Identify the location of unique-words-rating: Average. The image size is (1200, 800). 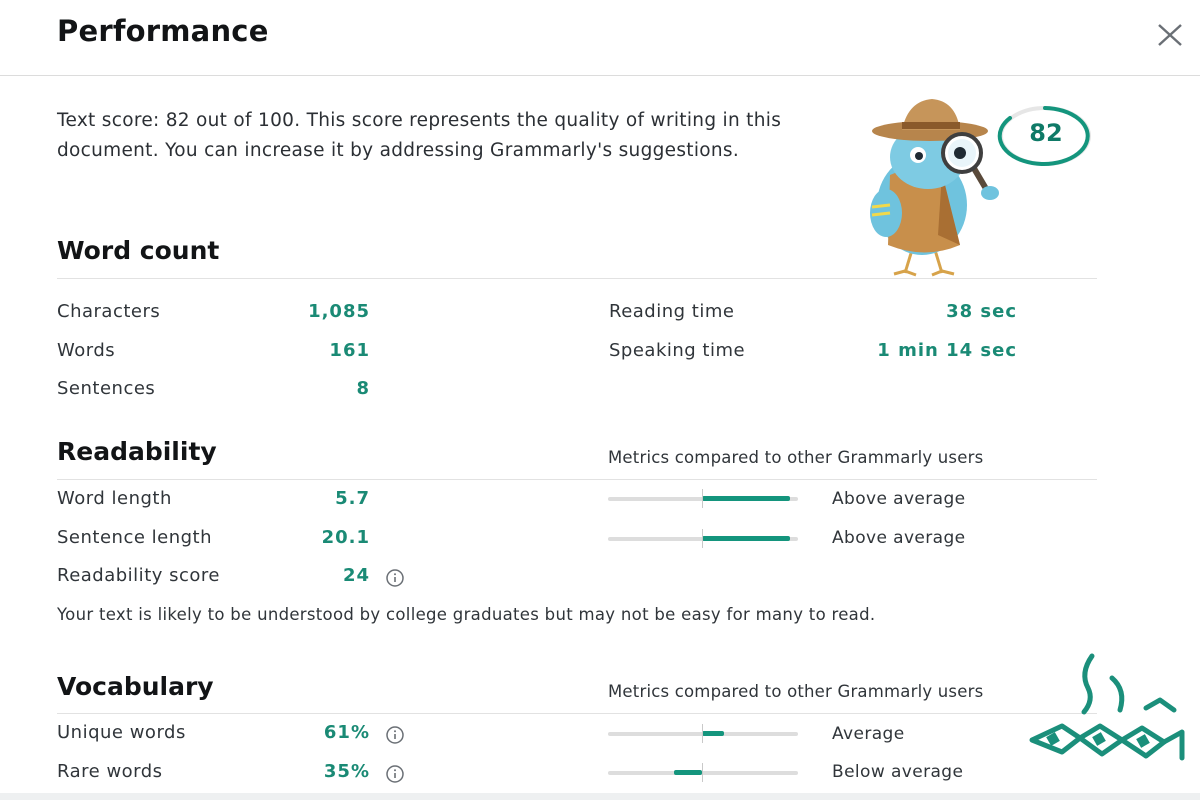
(868, 734).